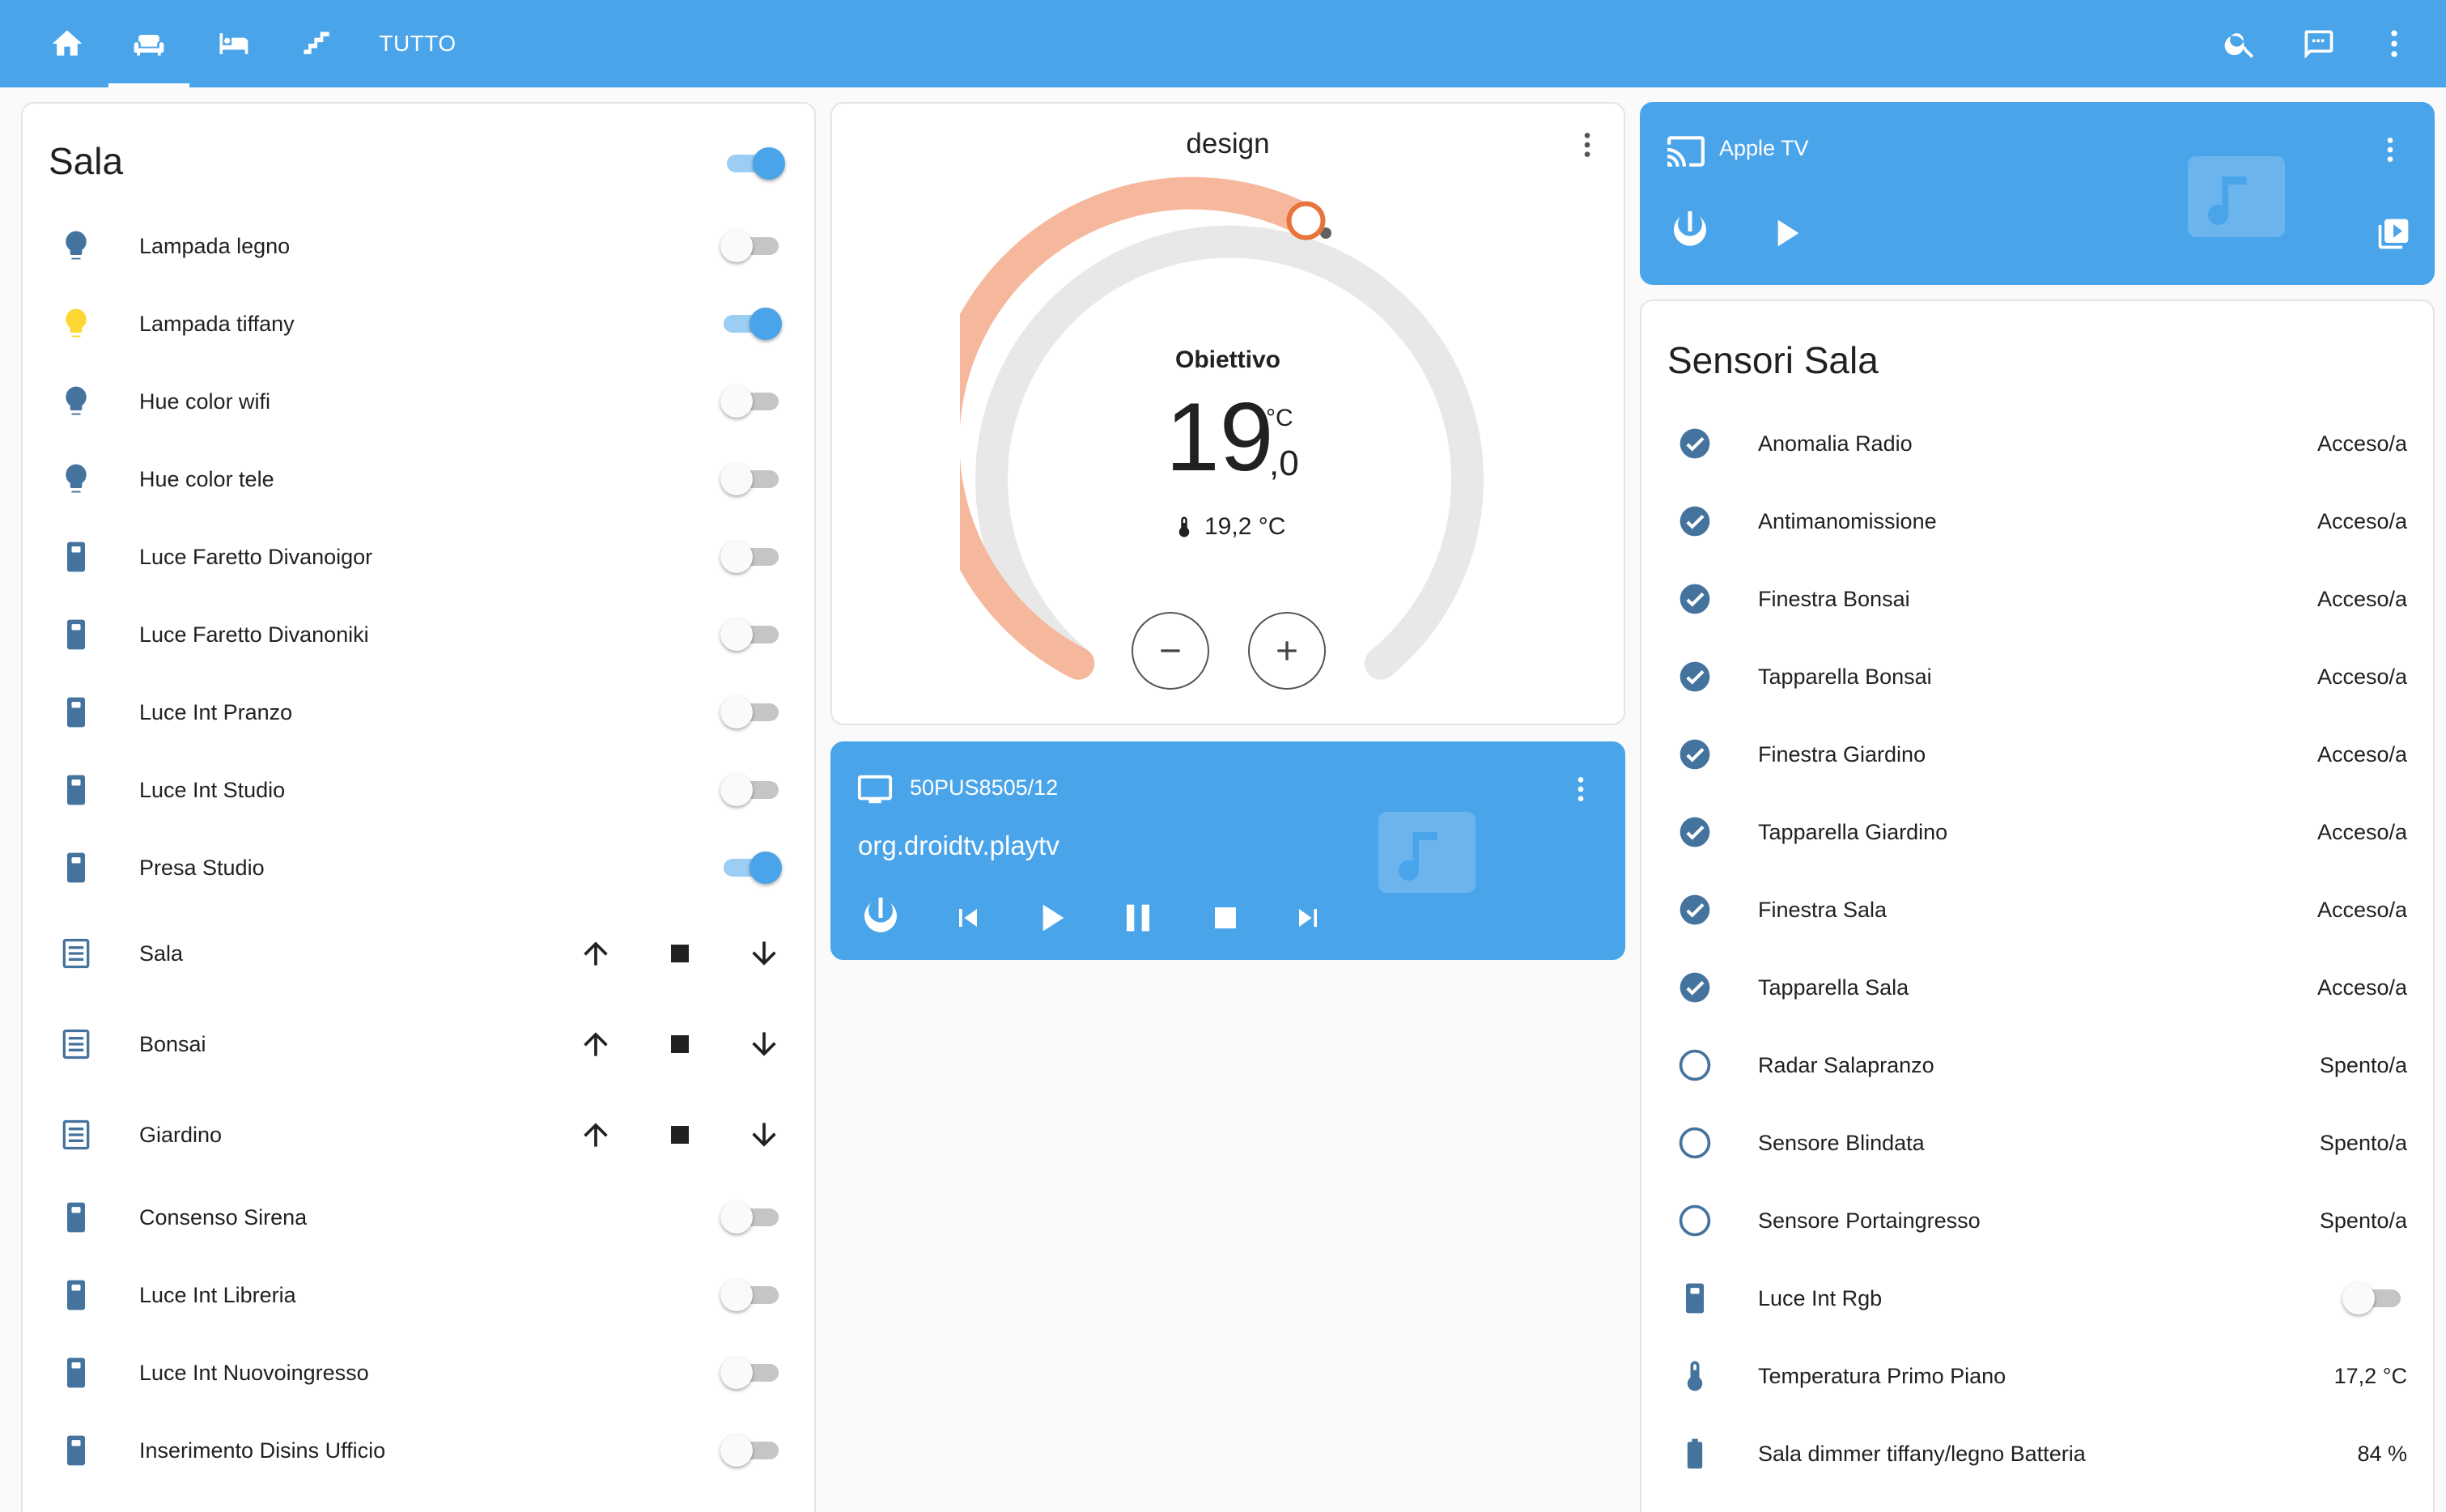 Image resolution: width=2446 pixels, height=1512 pixels. What do you see at coordinates (881, 918) in the screenshot?
I see `tv-power-button` at bounding box center [881, 918].